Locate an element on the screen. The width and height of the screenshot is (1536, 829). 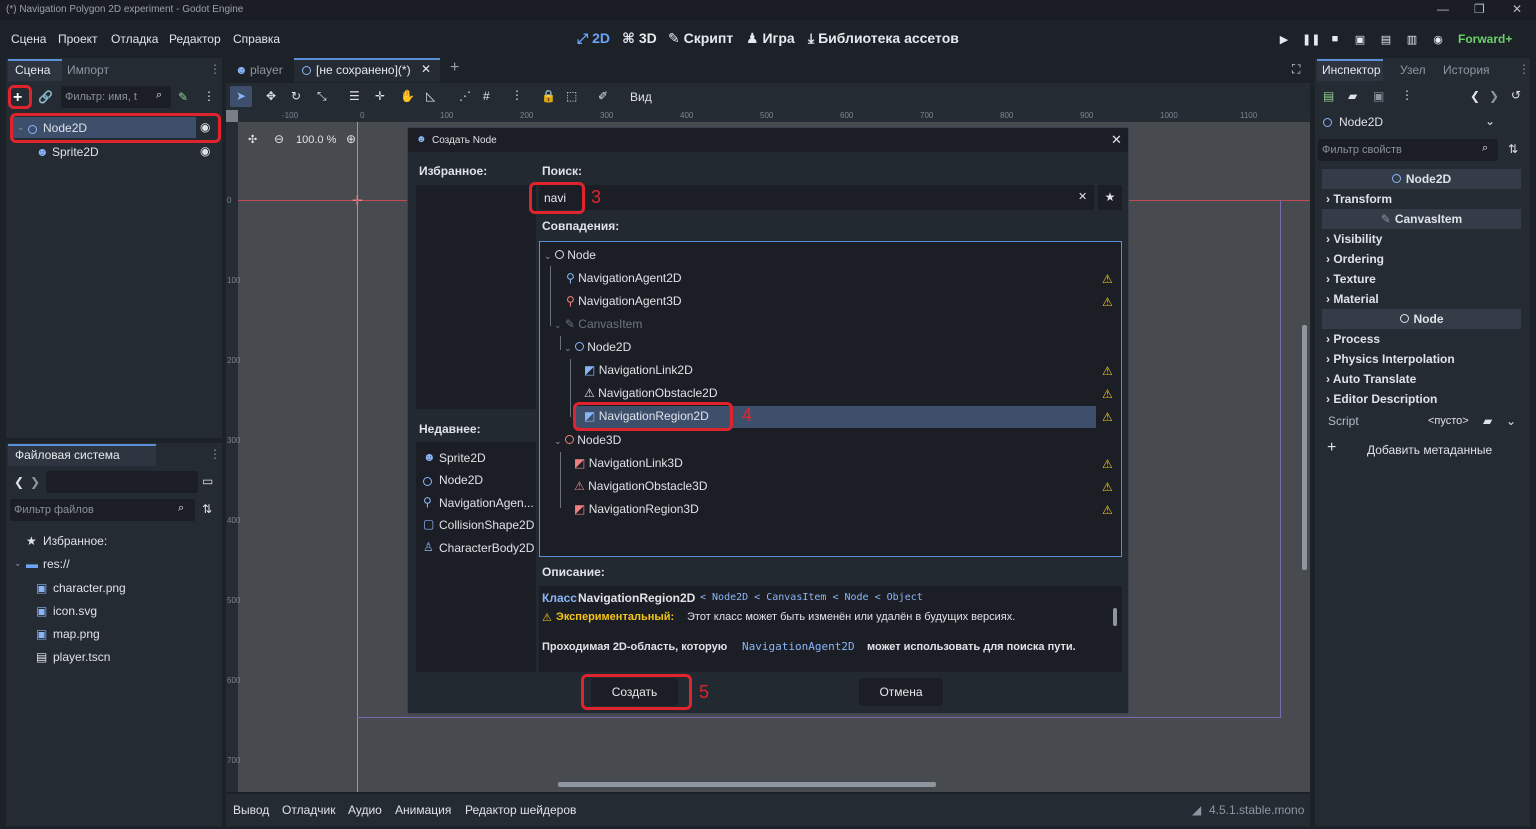
move-tool-icon: ✥ is located at coordinates (271, 96).